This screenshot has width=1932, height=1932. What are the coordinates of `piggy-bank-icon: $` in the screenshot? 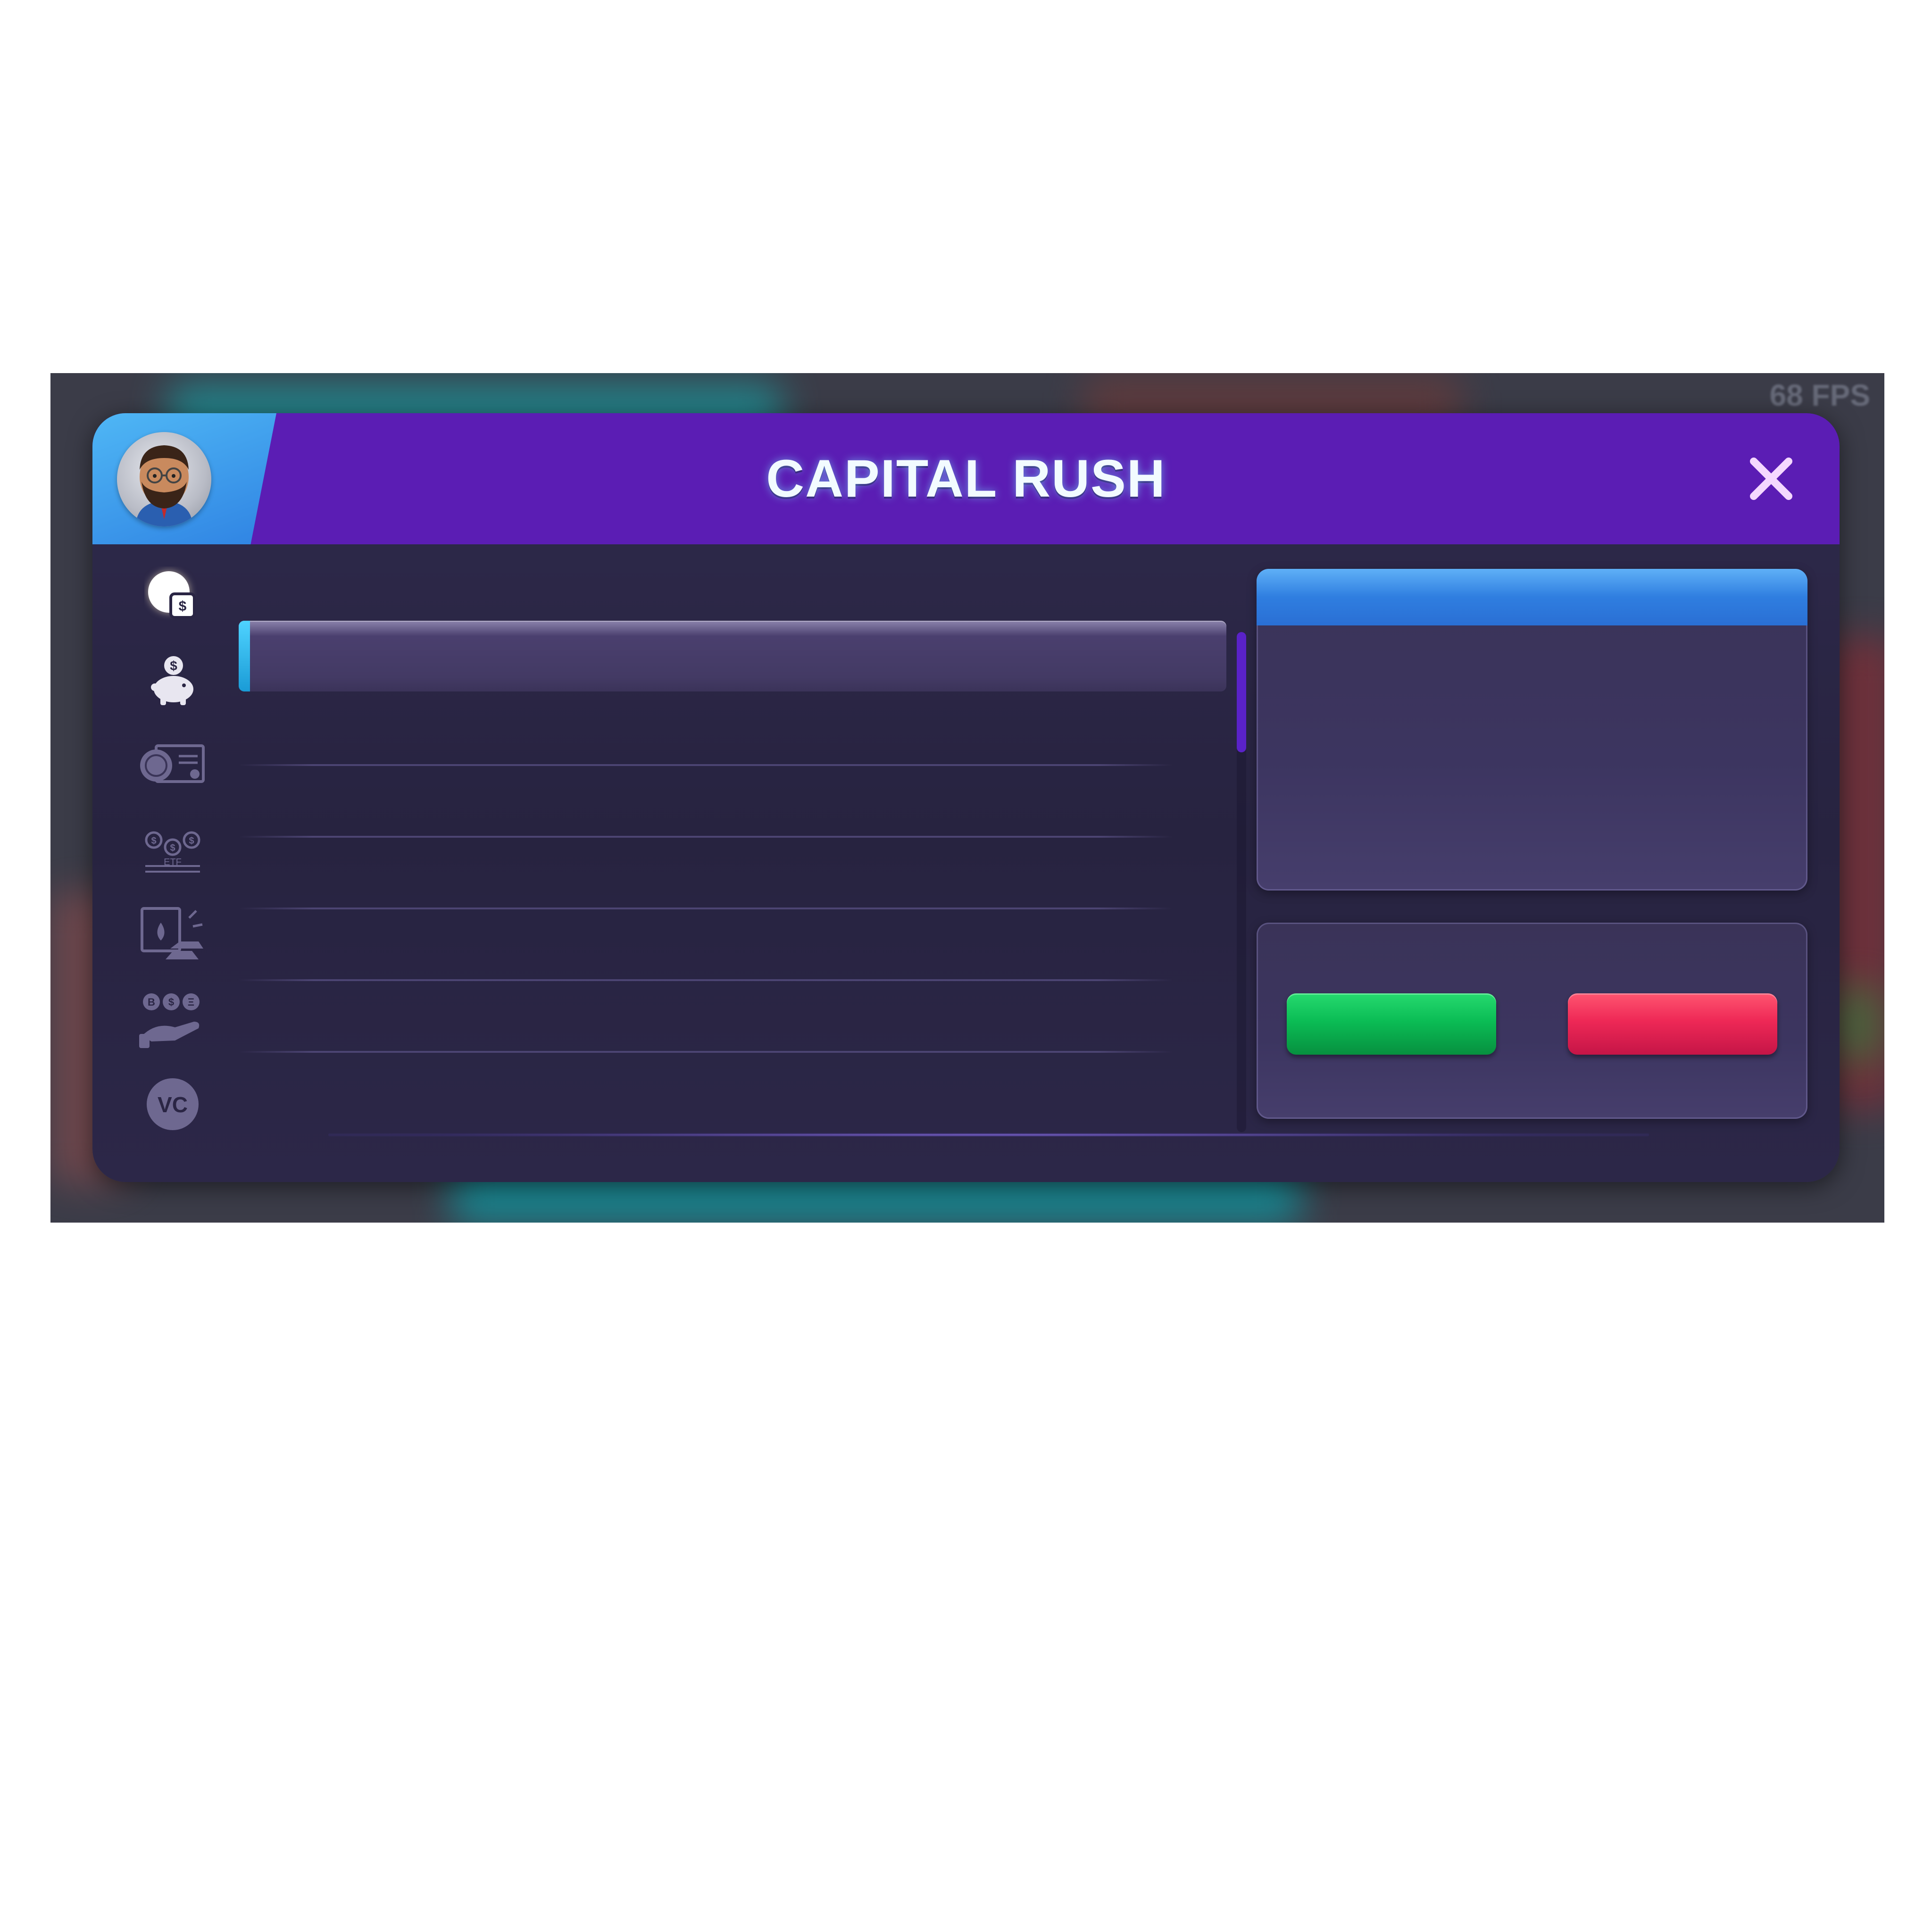 It's located at (172, 681).